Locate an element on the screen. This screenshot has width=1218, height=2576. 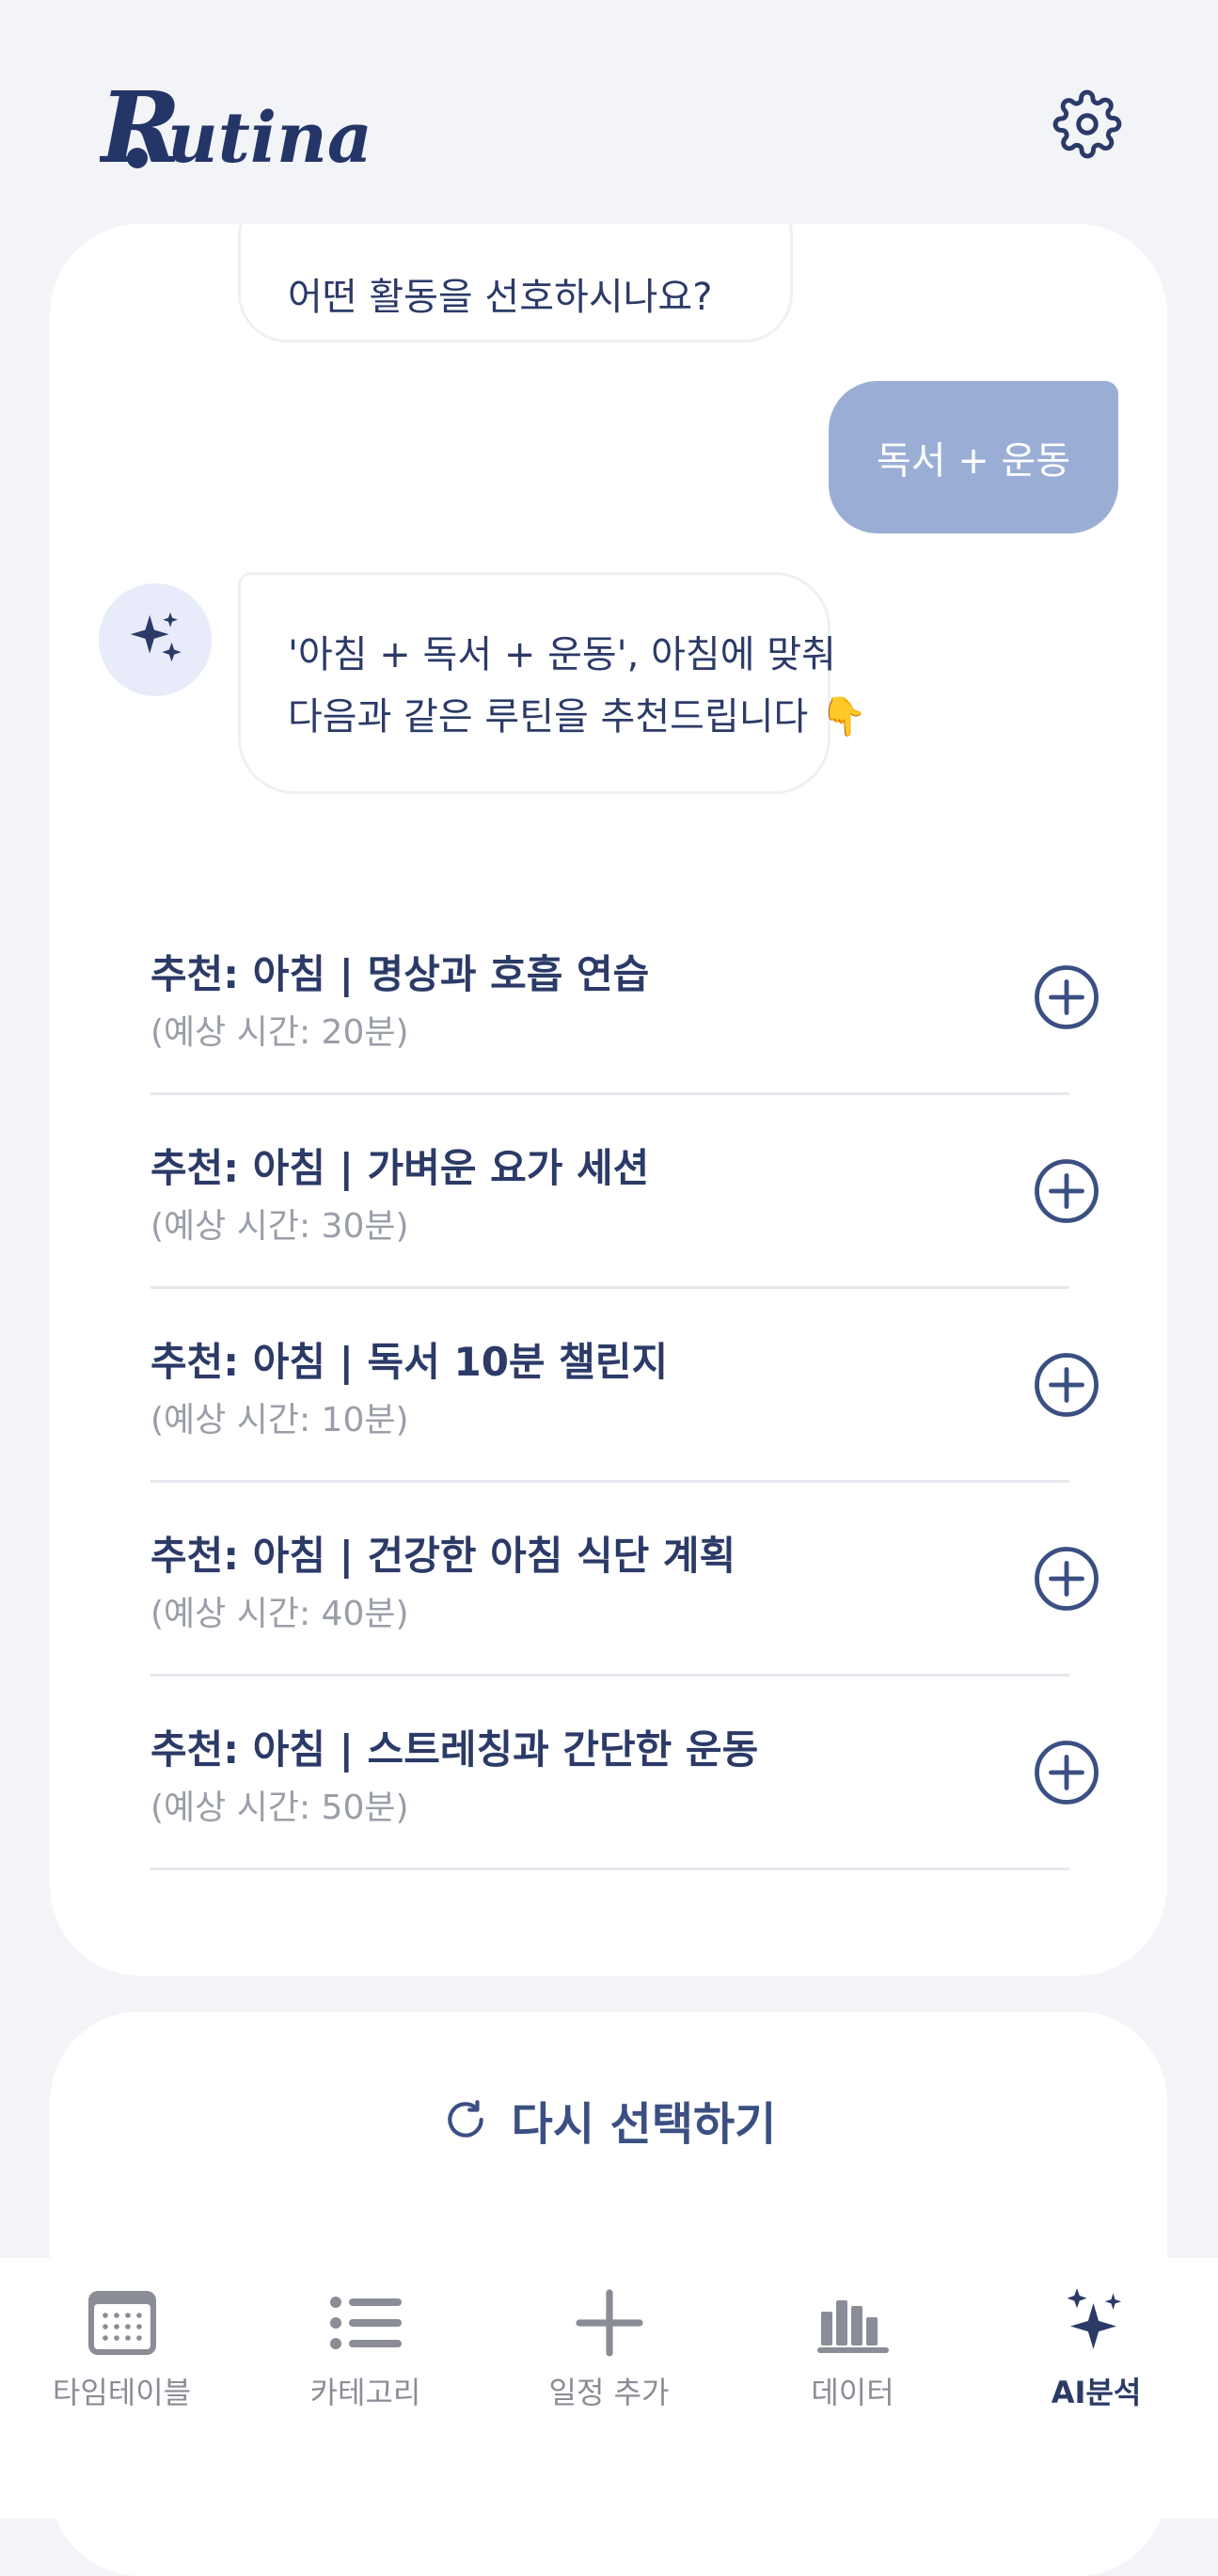
recommendation-title: 추천: 아침 | 명상과 호흡 연습 is located at coordinates (400, 974).